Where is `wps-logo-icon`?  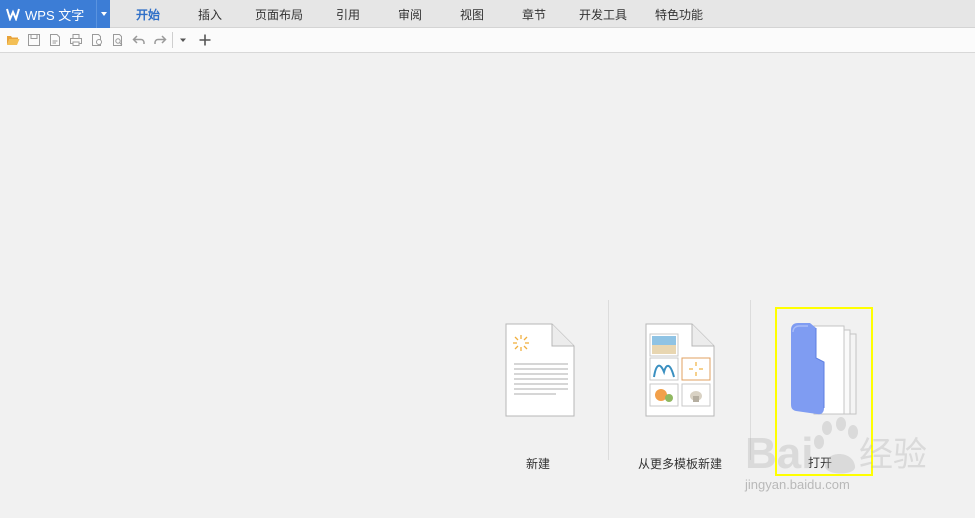
wps-logo-icon is located at coordinates (13, 14).